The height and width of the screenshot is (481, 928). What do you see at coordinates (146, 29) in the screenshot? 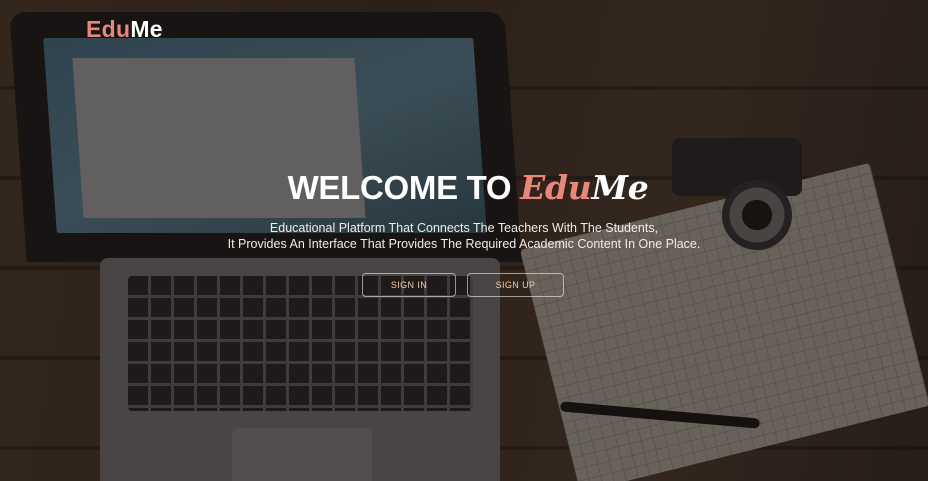
I see `logo-suffix: Me` at bounding box center [146, 29].